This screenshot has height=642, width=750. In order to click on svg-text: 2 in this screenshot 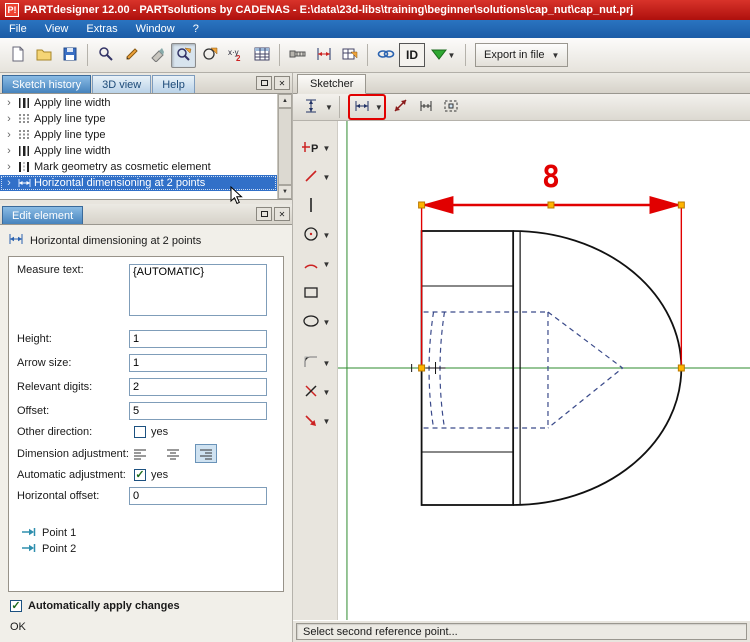, I will do `click(238, 58)`.